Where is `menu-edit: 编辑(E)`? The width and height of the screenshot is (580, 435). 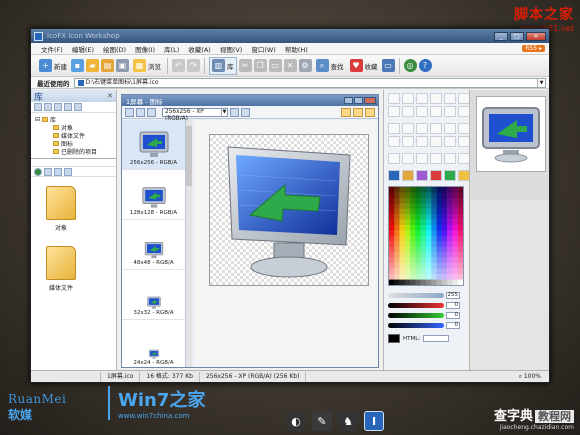
menu-edit: 编辑(E) is located at coordinates (83, 49).